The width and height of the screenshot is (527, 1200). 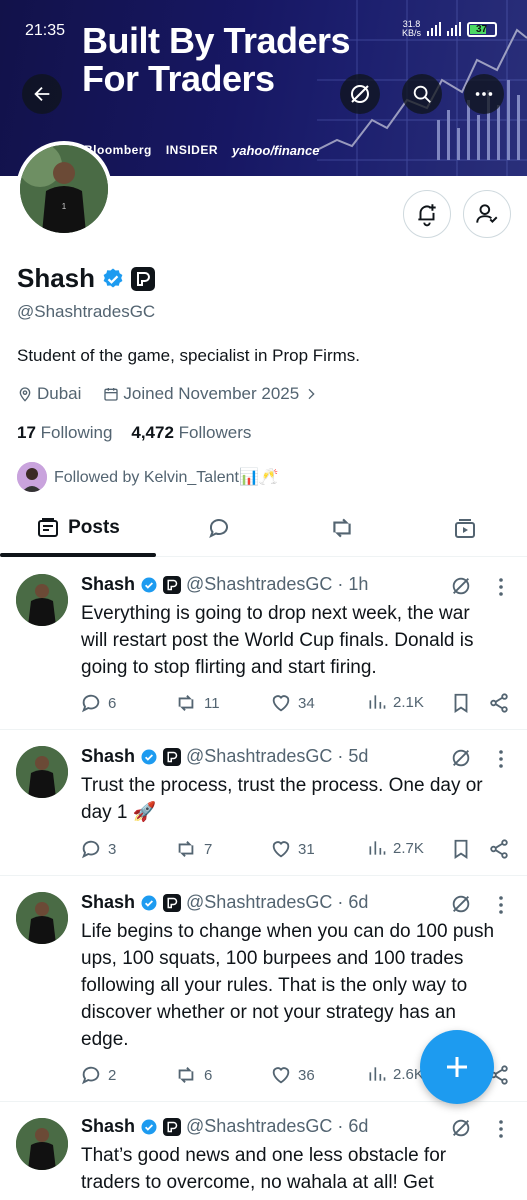 I want to click on notify-button, so click(x=427, y=214).